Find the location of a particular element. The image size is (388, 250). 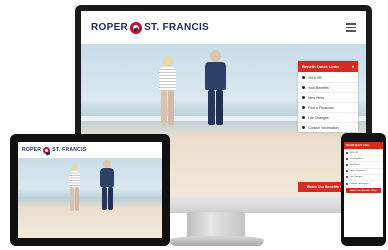

quick-link-2018-vb: 2018 VB is located at coordinates (328, 77).